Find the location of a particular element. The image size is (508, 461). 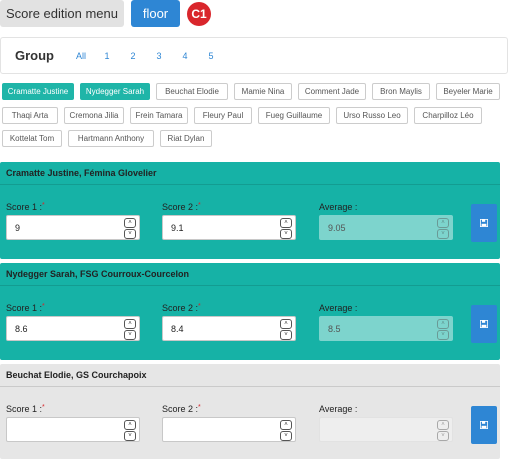

gymnast-chip: Frein Tamara is located at coordinates (159, 115).